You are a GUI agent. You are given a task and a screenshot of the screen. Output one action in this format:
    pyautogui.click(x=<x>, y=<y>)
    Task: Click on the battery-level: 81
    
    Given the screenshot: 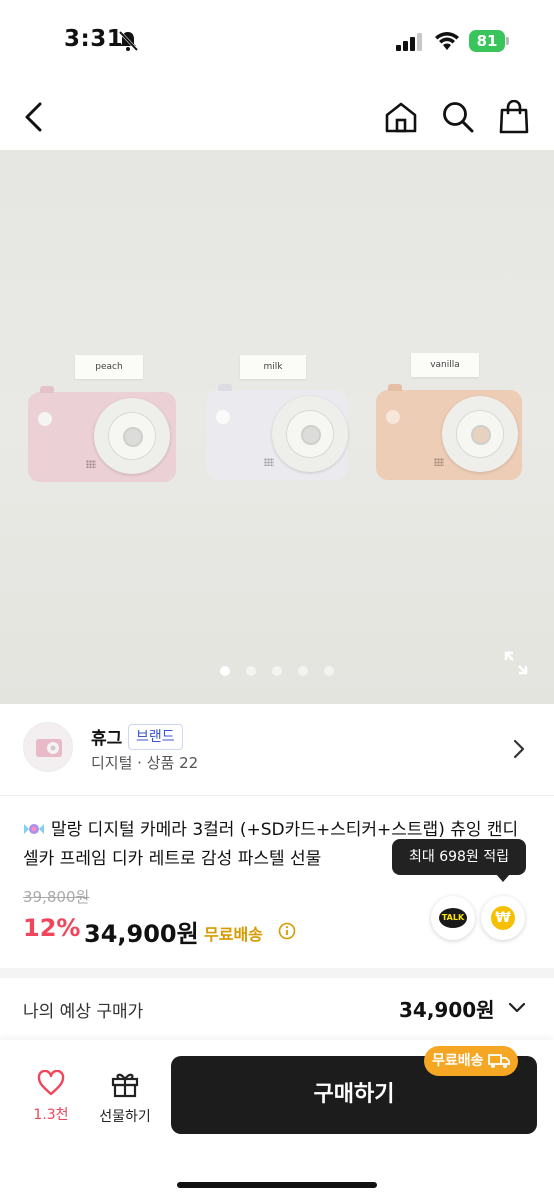 What is the action you would take?
    pyautogui.click(x=487, y=41)
    